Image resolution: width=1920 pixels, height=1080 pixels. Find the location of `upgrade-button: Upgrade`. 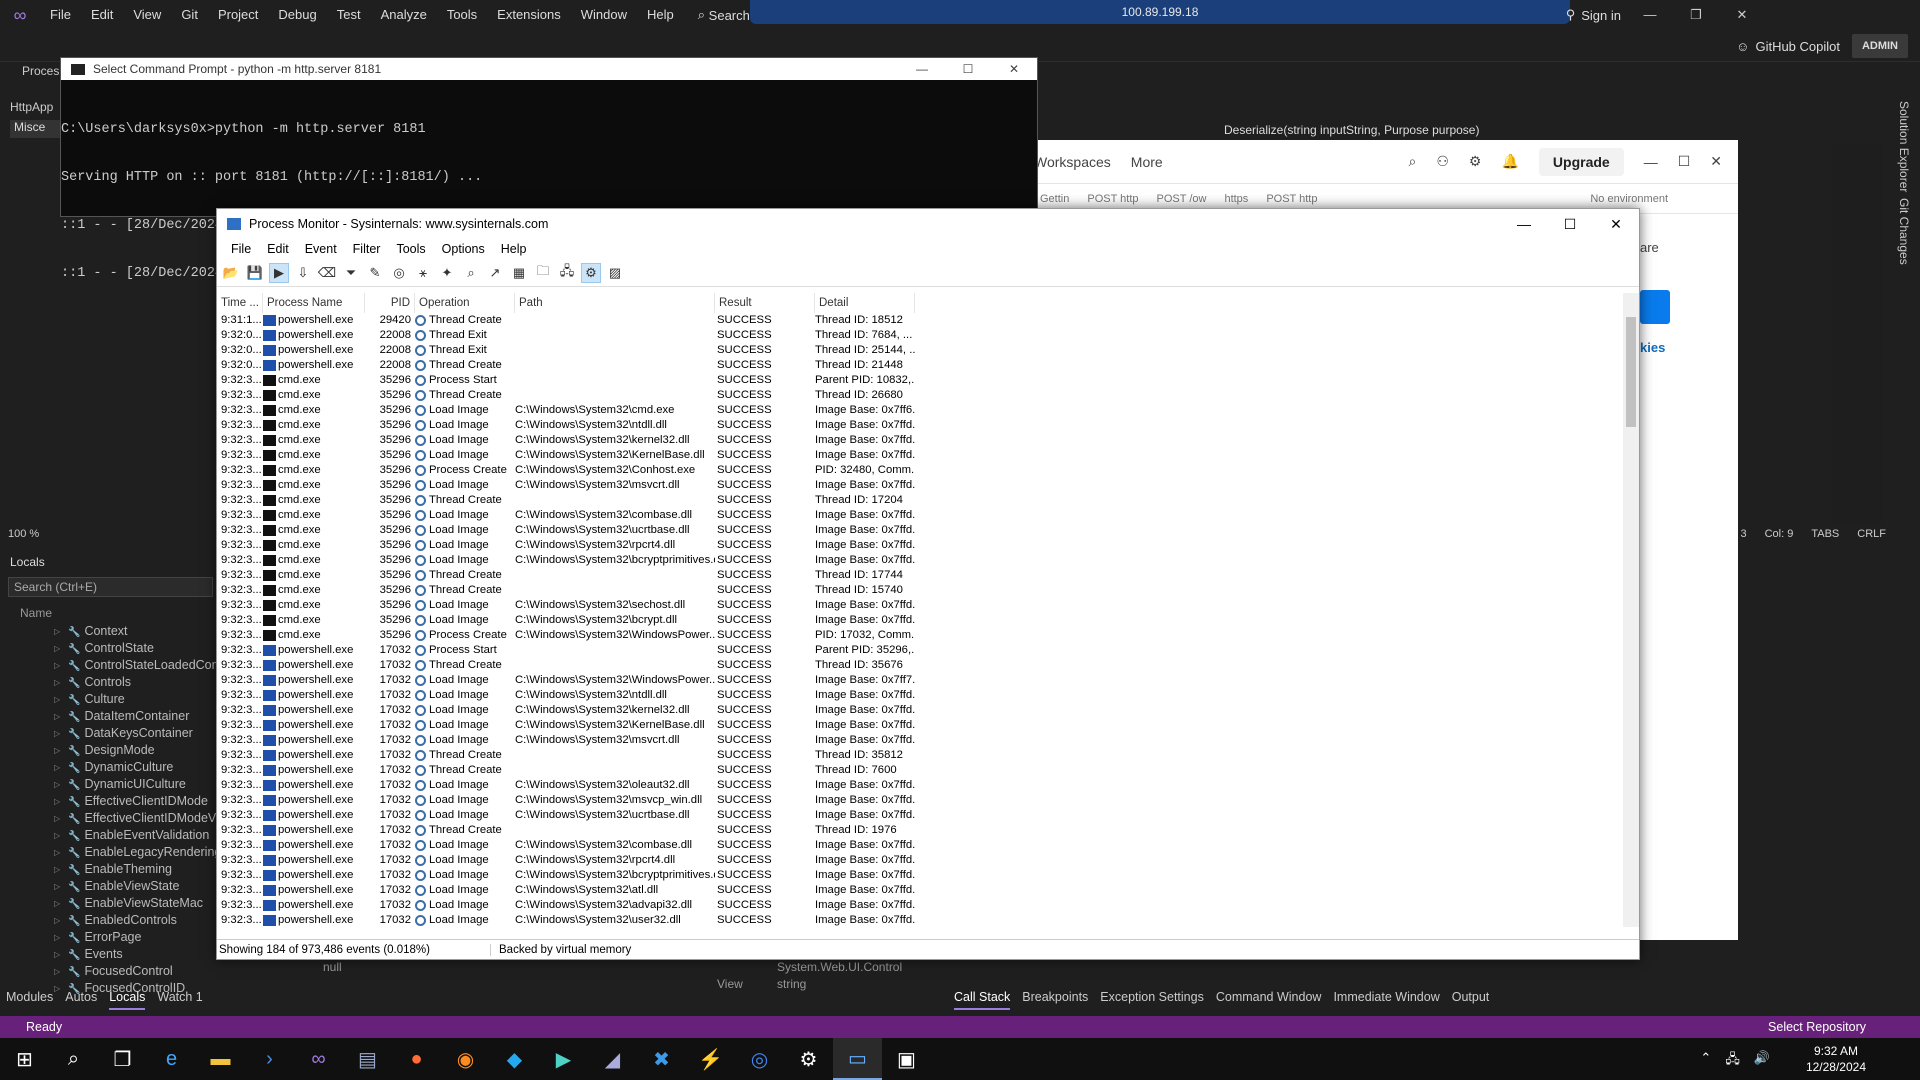

upgrade-button: Upgrade is located at coordinates (1581, 161).